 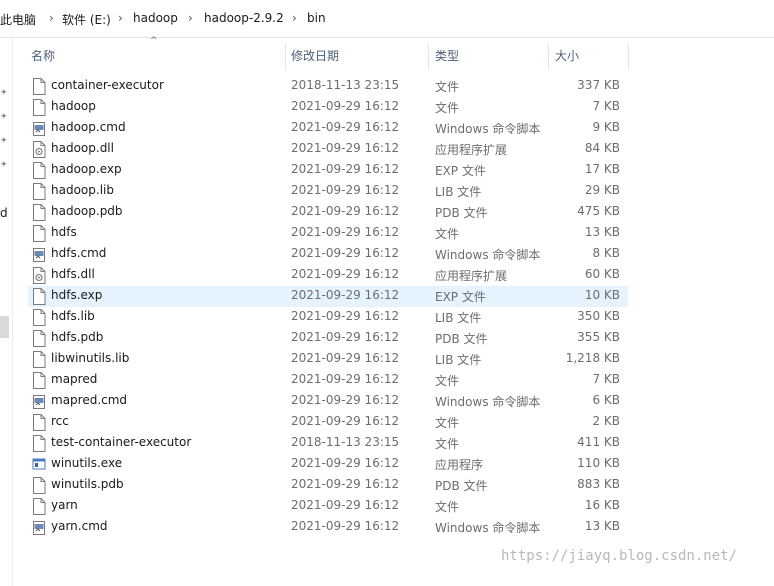 I want to click on breadcrumb-bin: bin, so click(x=316, y=18).